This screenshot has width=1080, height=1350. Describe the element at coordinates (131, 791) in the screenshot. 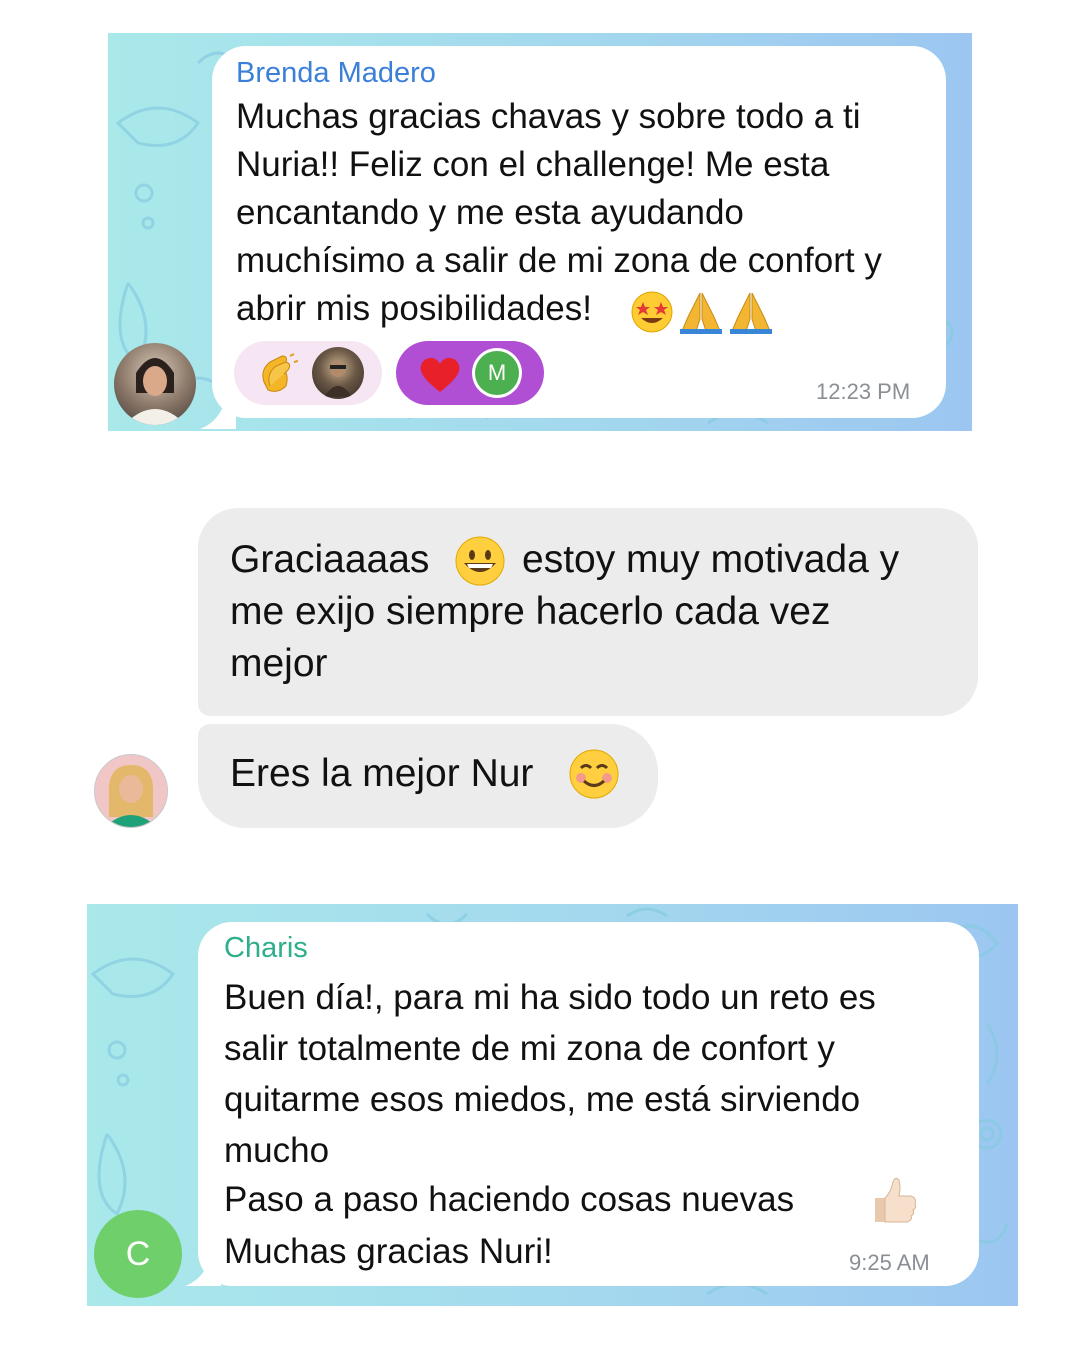

I see `sender-avatar-nur` at that location.